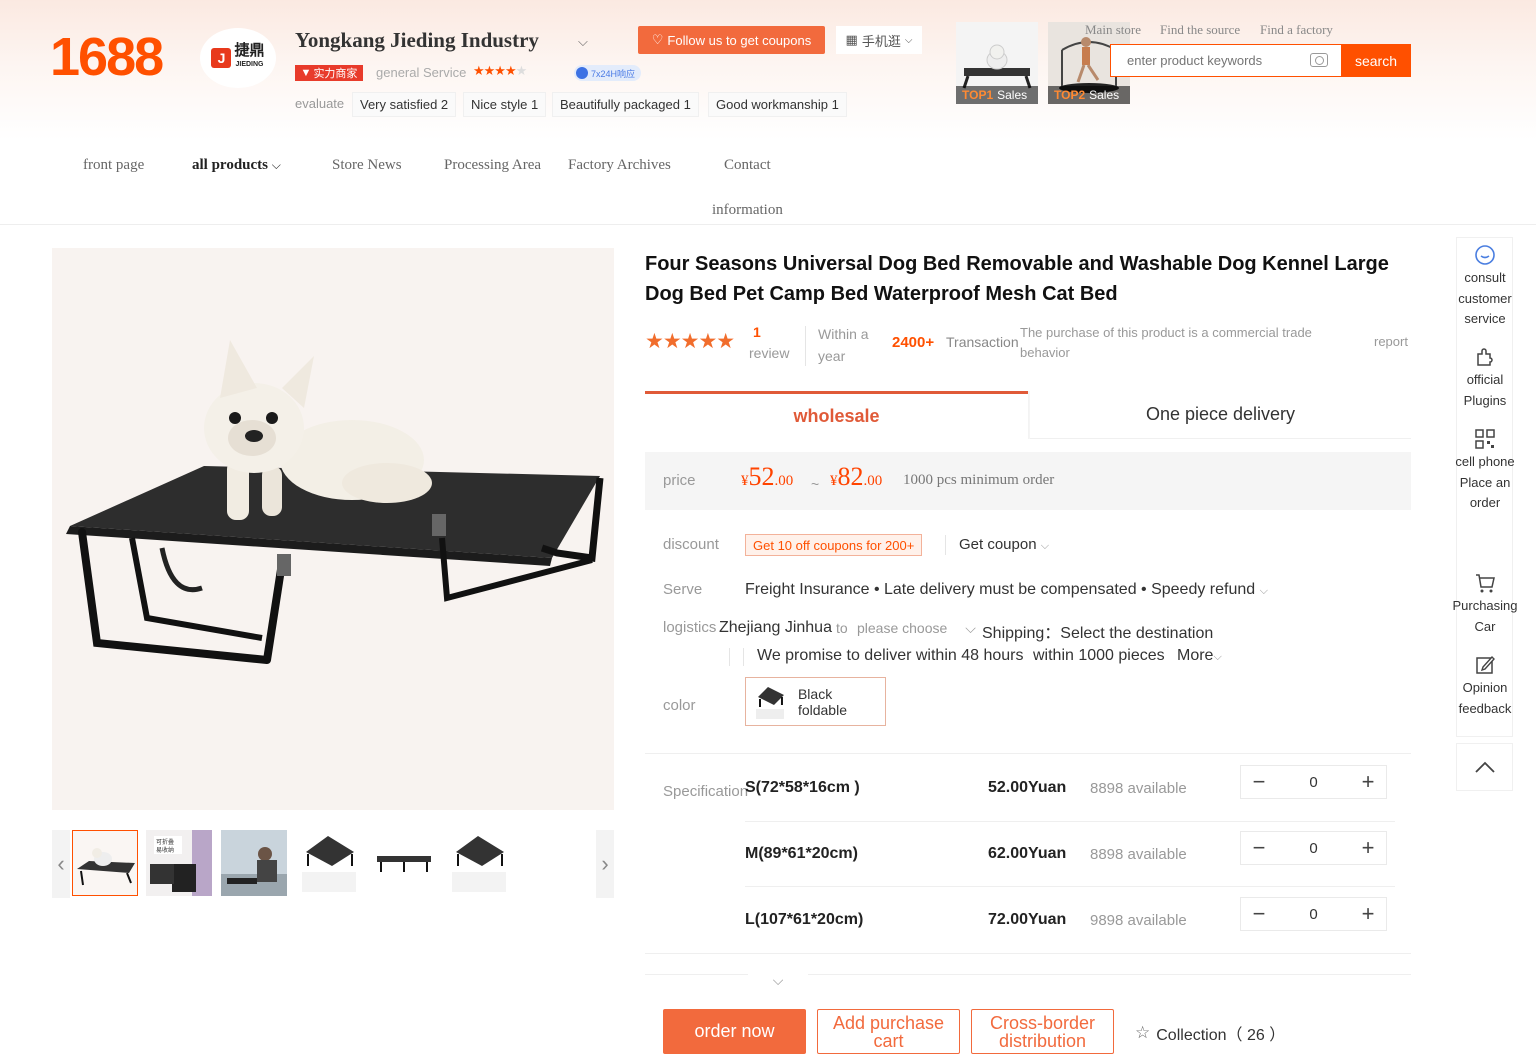  Describe the element at coordinates (913, 342) in the screenshot. I see `transaction-count: 2400+` at that location.